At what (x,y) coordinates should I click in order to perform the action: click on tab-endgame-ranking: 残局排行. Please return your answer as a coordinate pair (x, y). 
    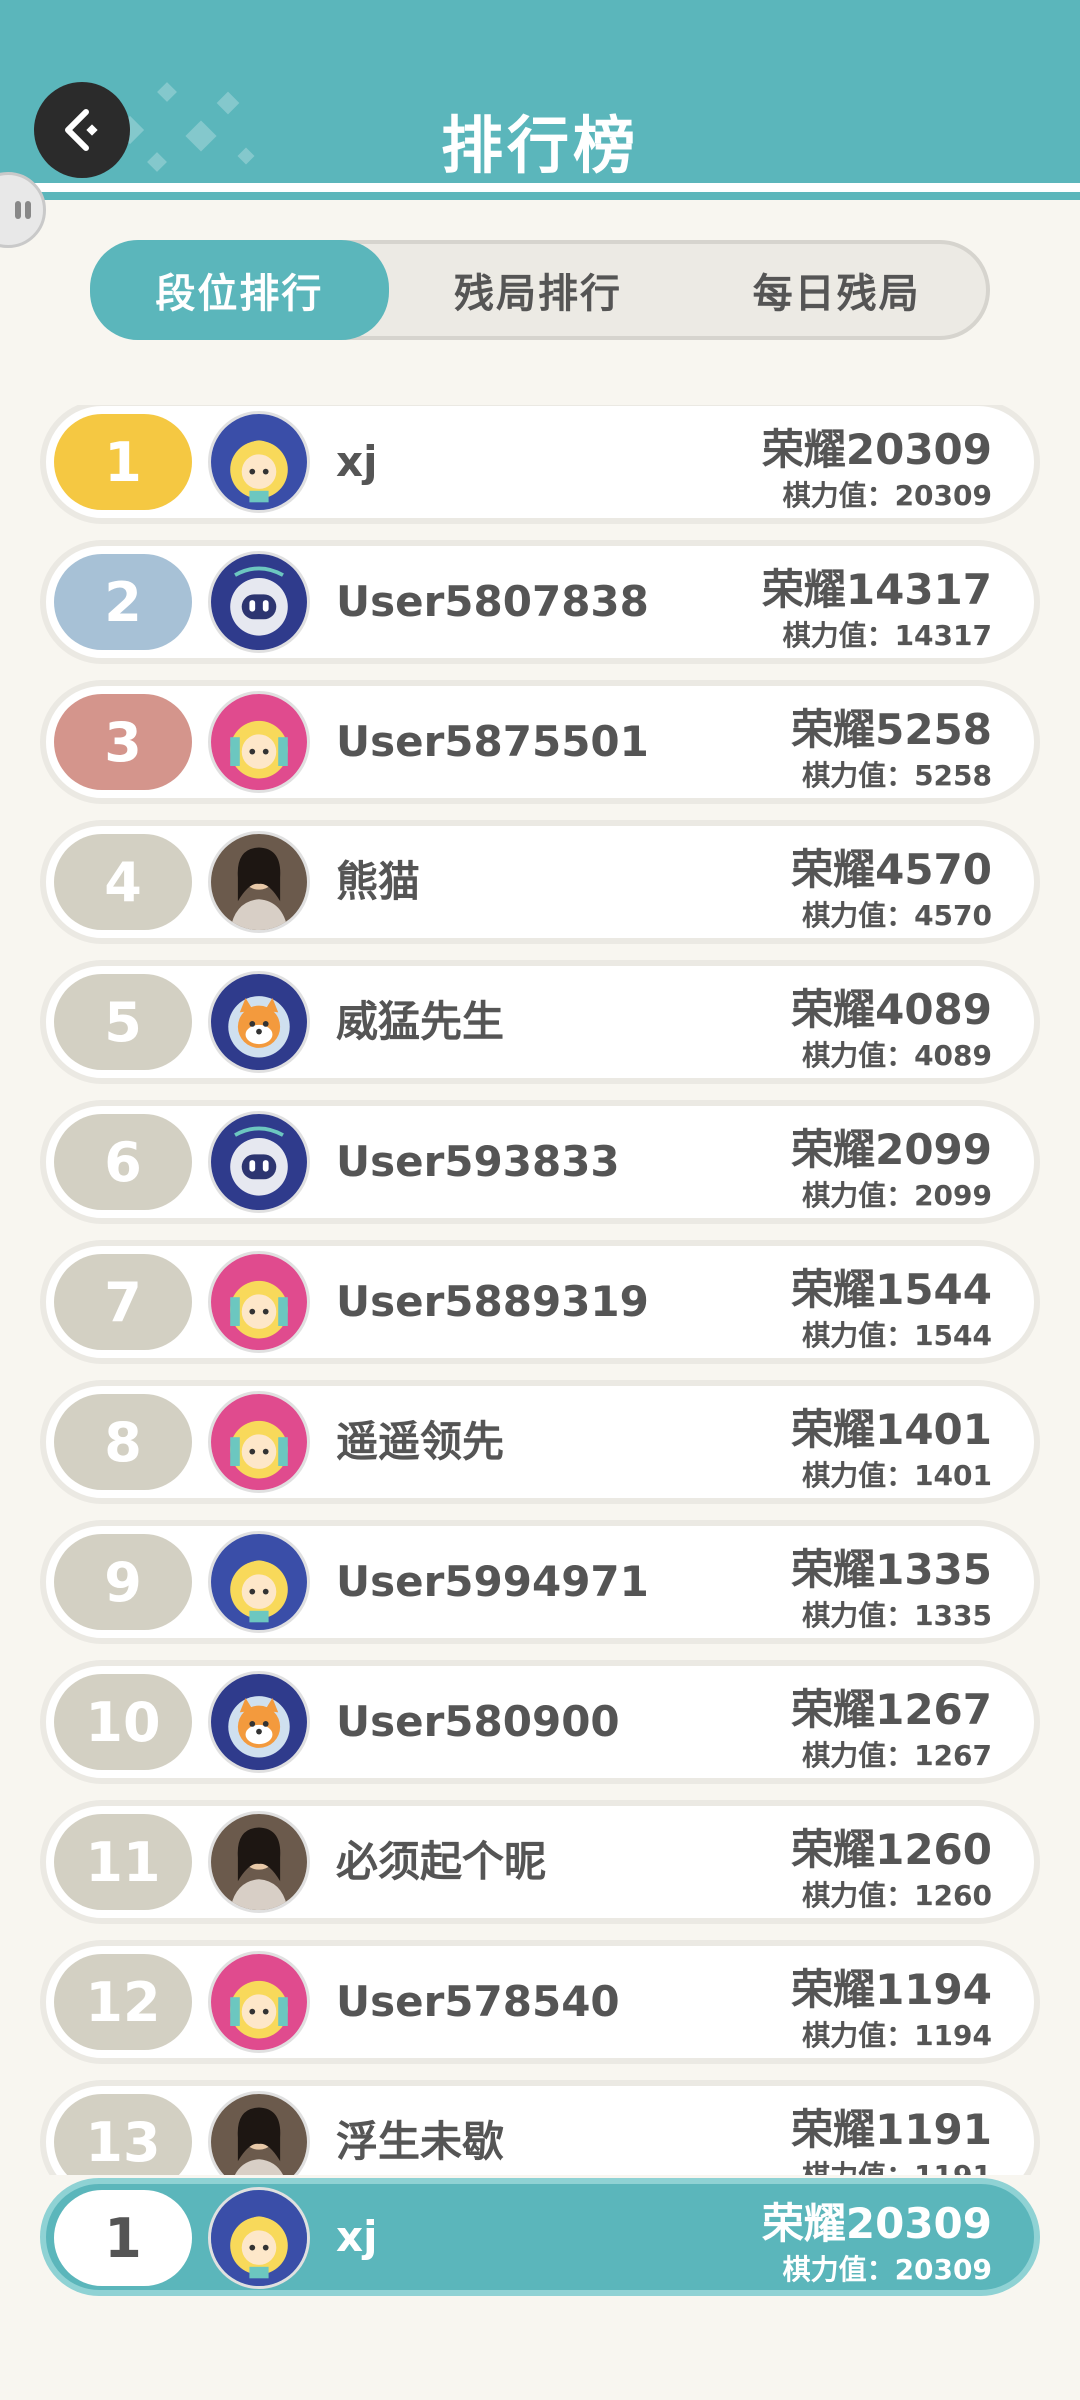
    Looking at the image, I should click on (538, 290).